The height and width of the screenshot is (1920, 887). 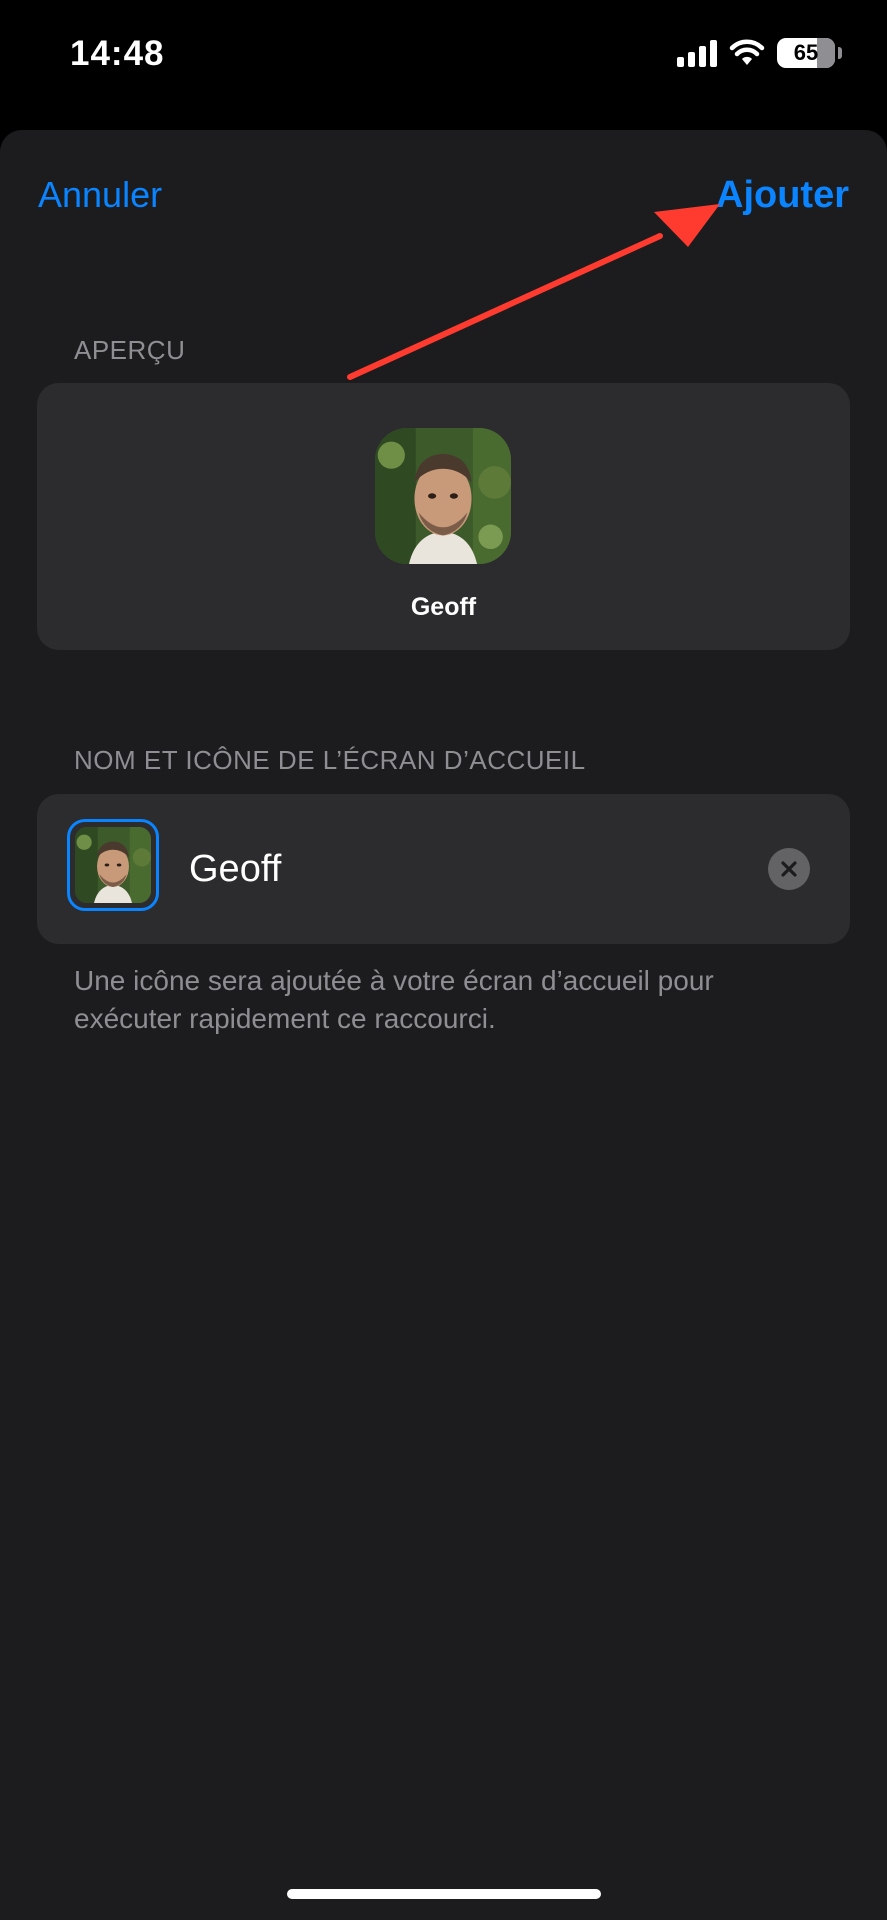 What do you see at coordinates (697, 53) in the screenshot?
I see `cellular-signal-icon` at bounding box center [697, 53].